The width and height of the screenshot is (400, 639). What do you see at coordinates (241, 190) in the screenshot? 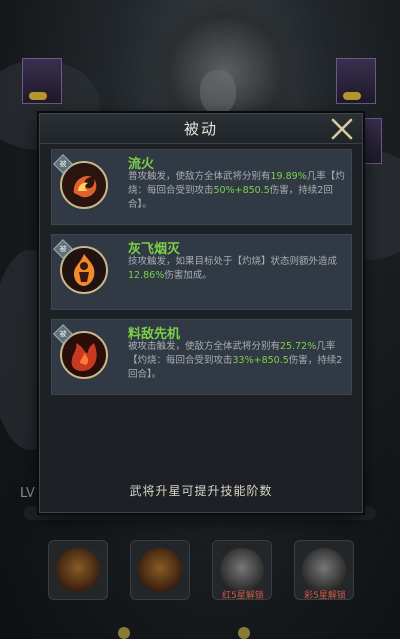
I see `highlight-value: 50%+850.5` at bounding box center [241, 190].